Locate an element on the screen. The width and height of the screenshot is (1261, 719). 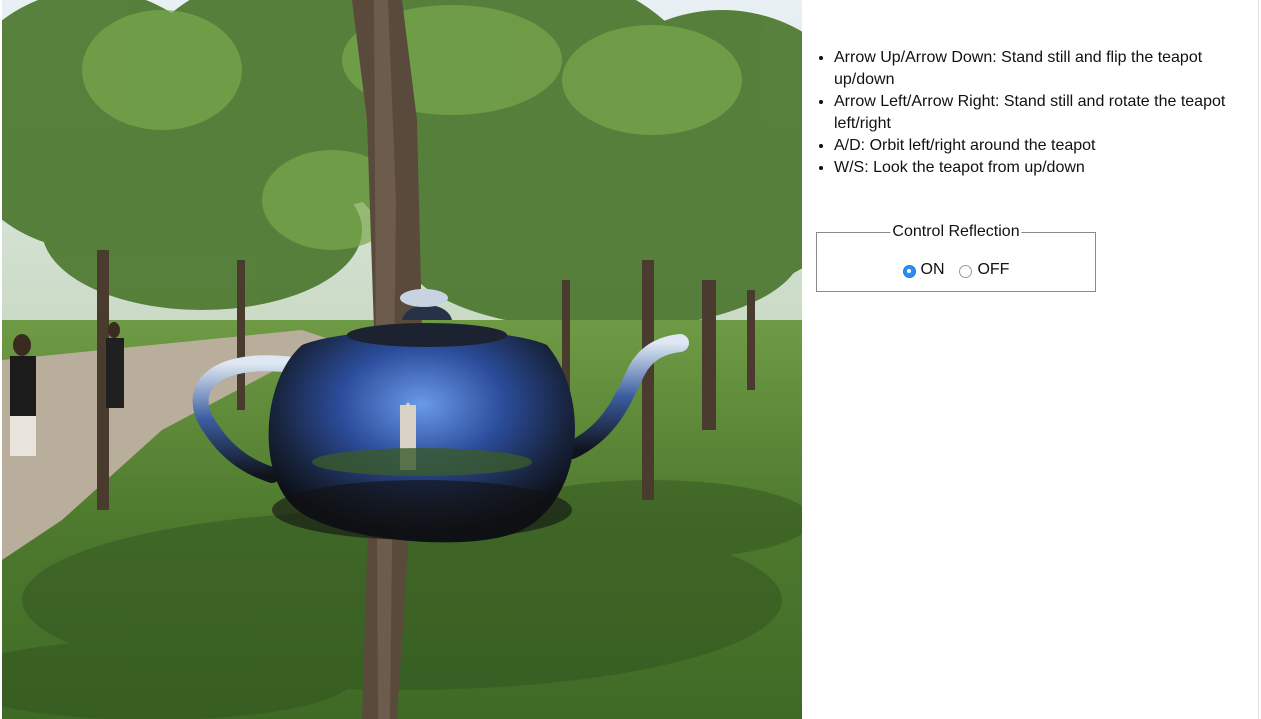
page-divider is located at coordinates (1258, 359).